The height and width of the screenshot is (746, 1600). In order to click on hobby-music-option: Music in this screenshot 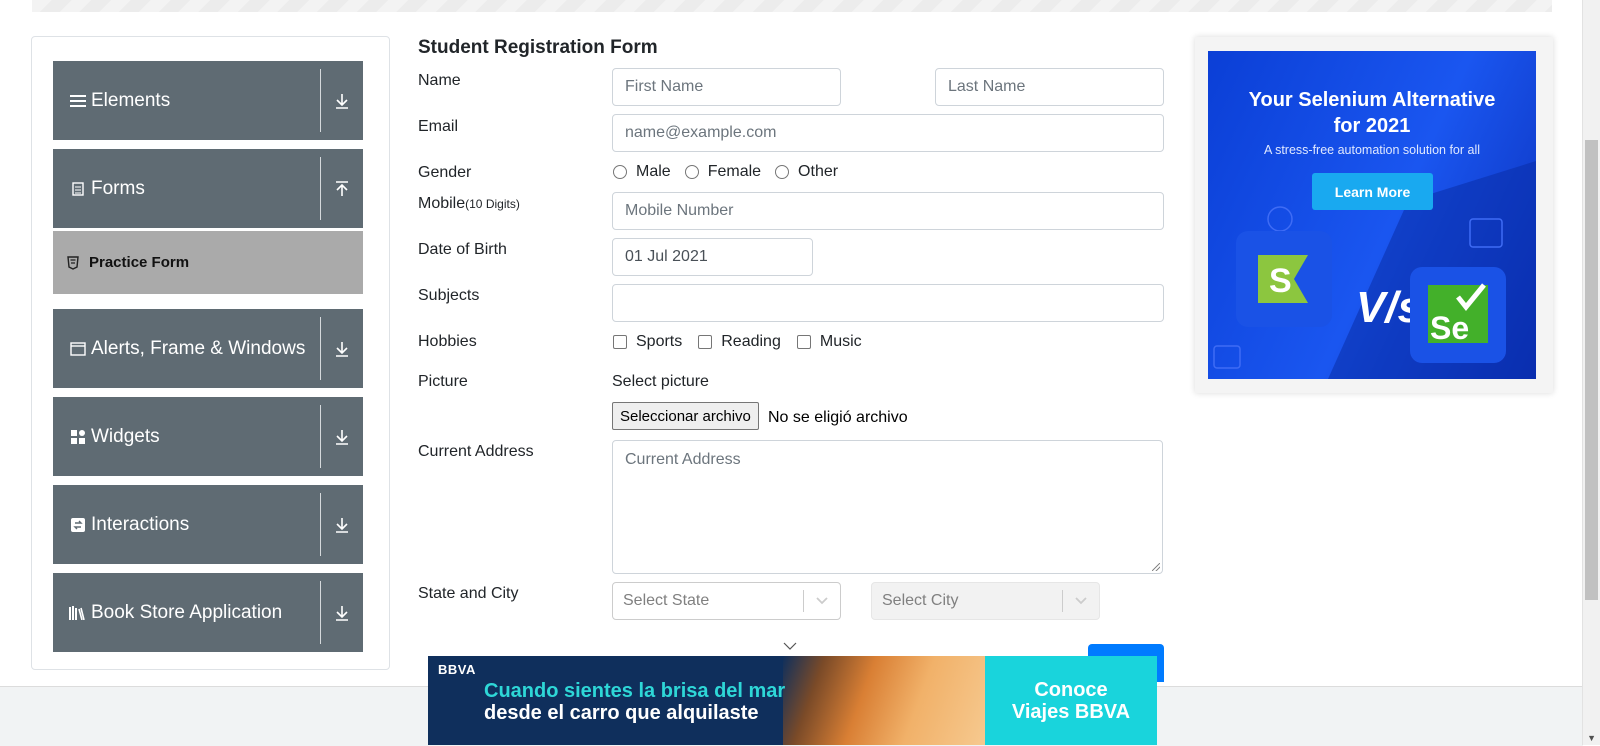, I will do `click(829, 342)`.